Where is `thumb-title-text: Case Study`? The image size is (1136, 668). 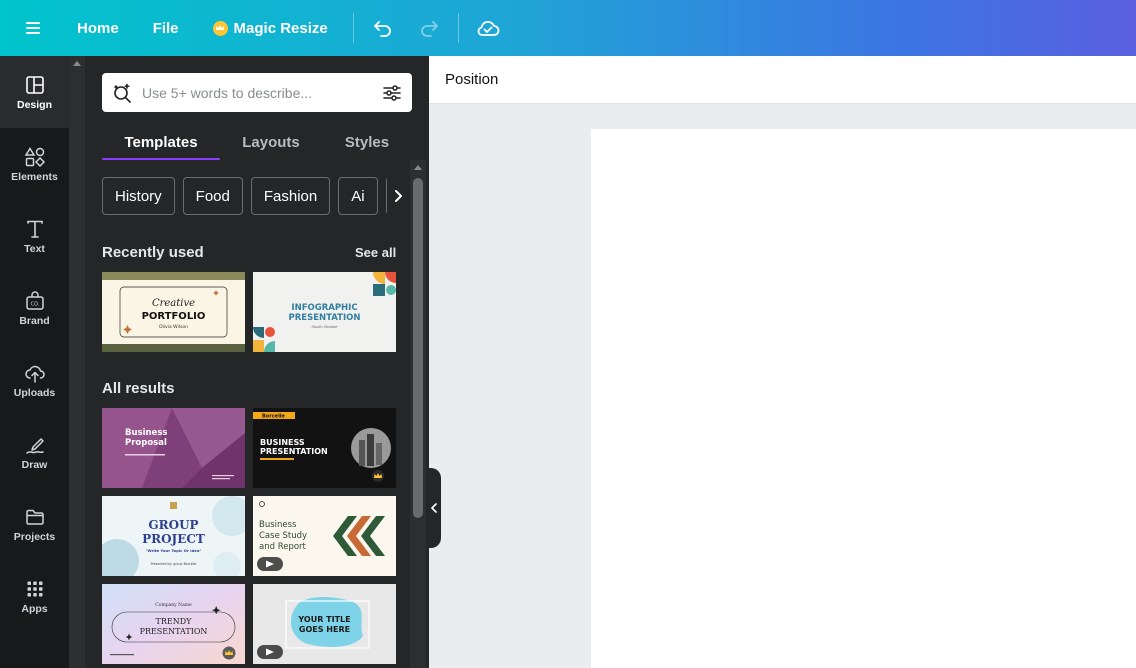 thumb-title-text: Case Study is located at coordinates (283, 536).